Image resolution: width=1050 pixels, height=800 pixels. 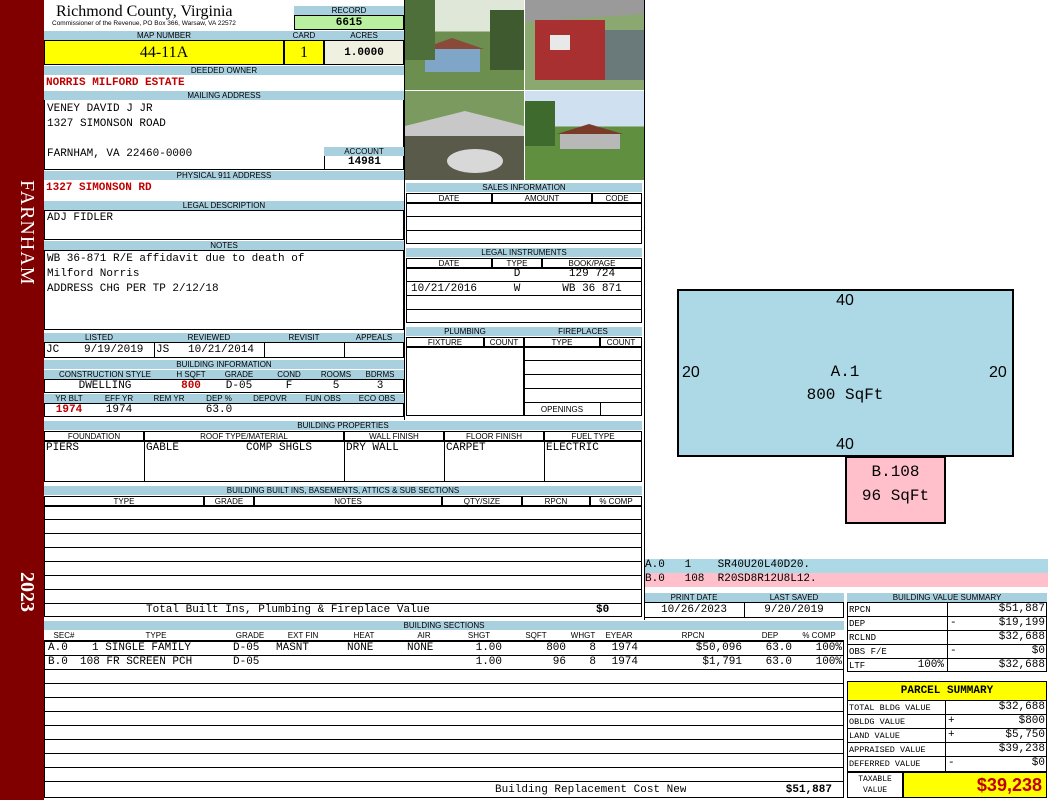 I want to click on ps-land-label: LAND VALUE, so click(x=875, y=736).